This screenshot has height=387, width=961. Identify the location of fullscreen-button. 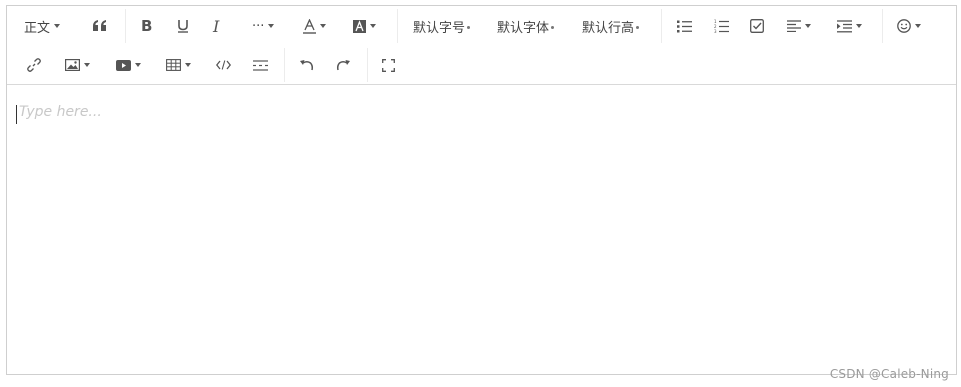
(388, 65).